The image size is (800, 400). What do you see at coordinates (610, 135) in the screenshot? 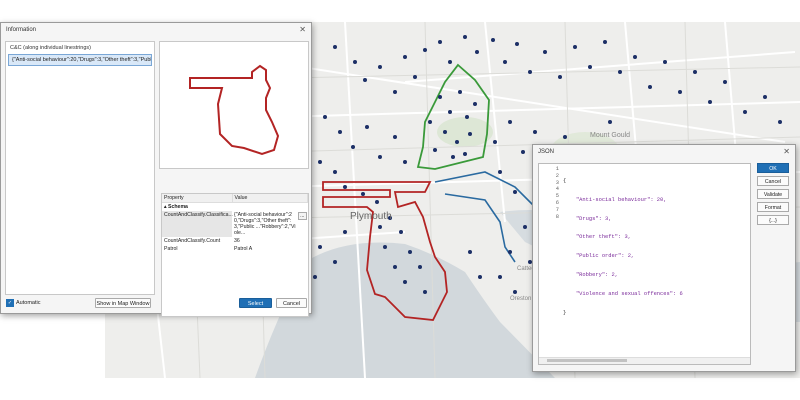
I see `map-label-mount-gould: Mount Gould` at bounding box center [610, 135].